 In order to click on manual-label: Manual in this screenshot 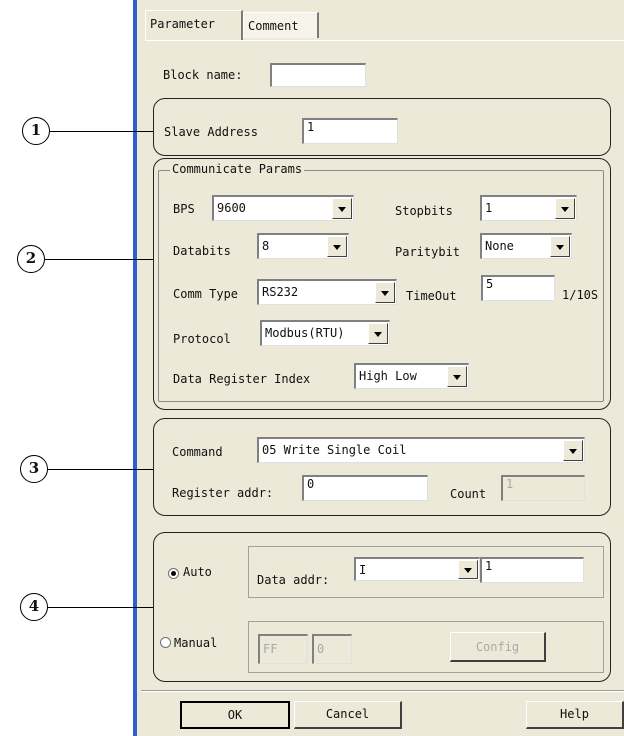, I will do `click(196, 643)`.